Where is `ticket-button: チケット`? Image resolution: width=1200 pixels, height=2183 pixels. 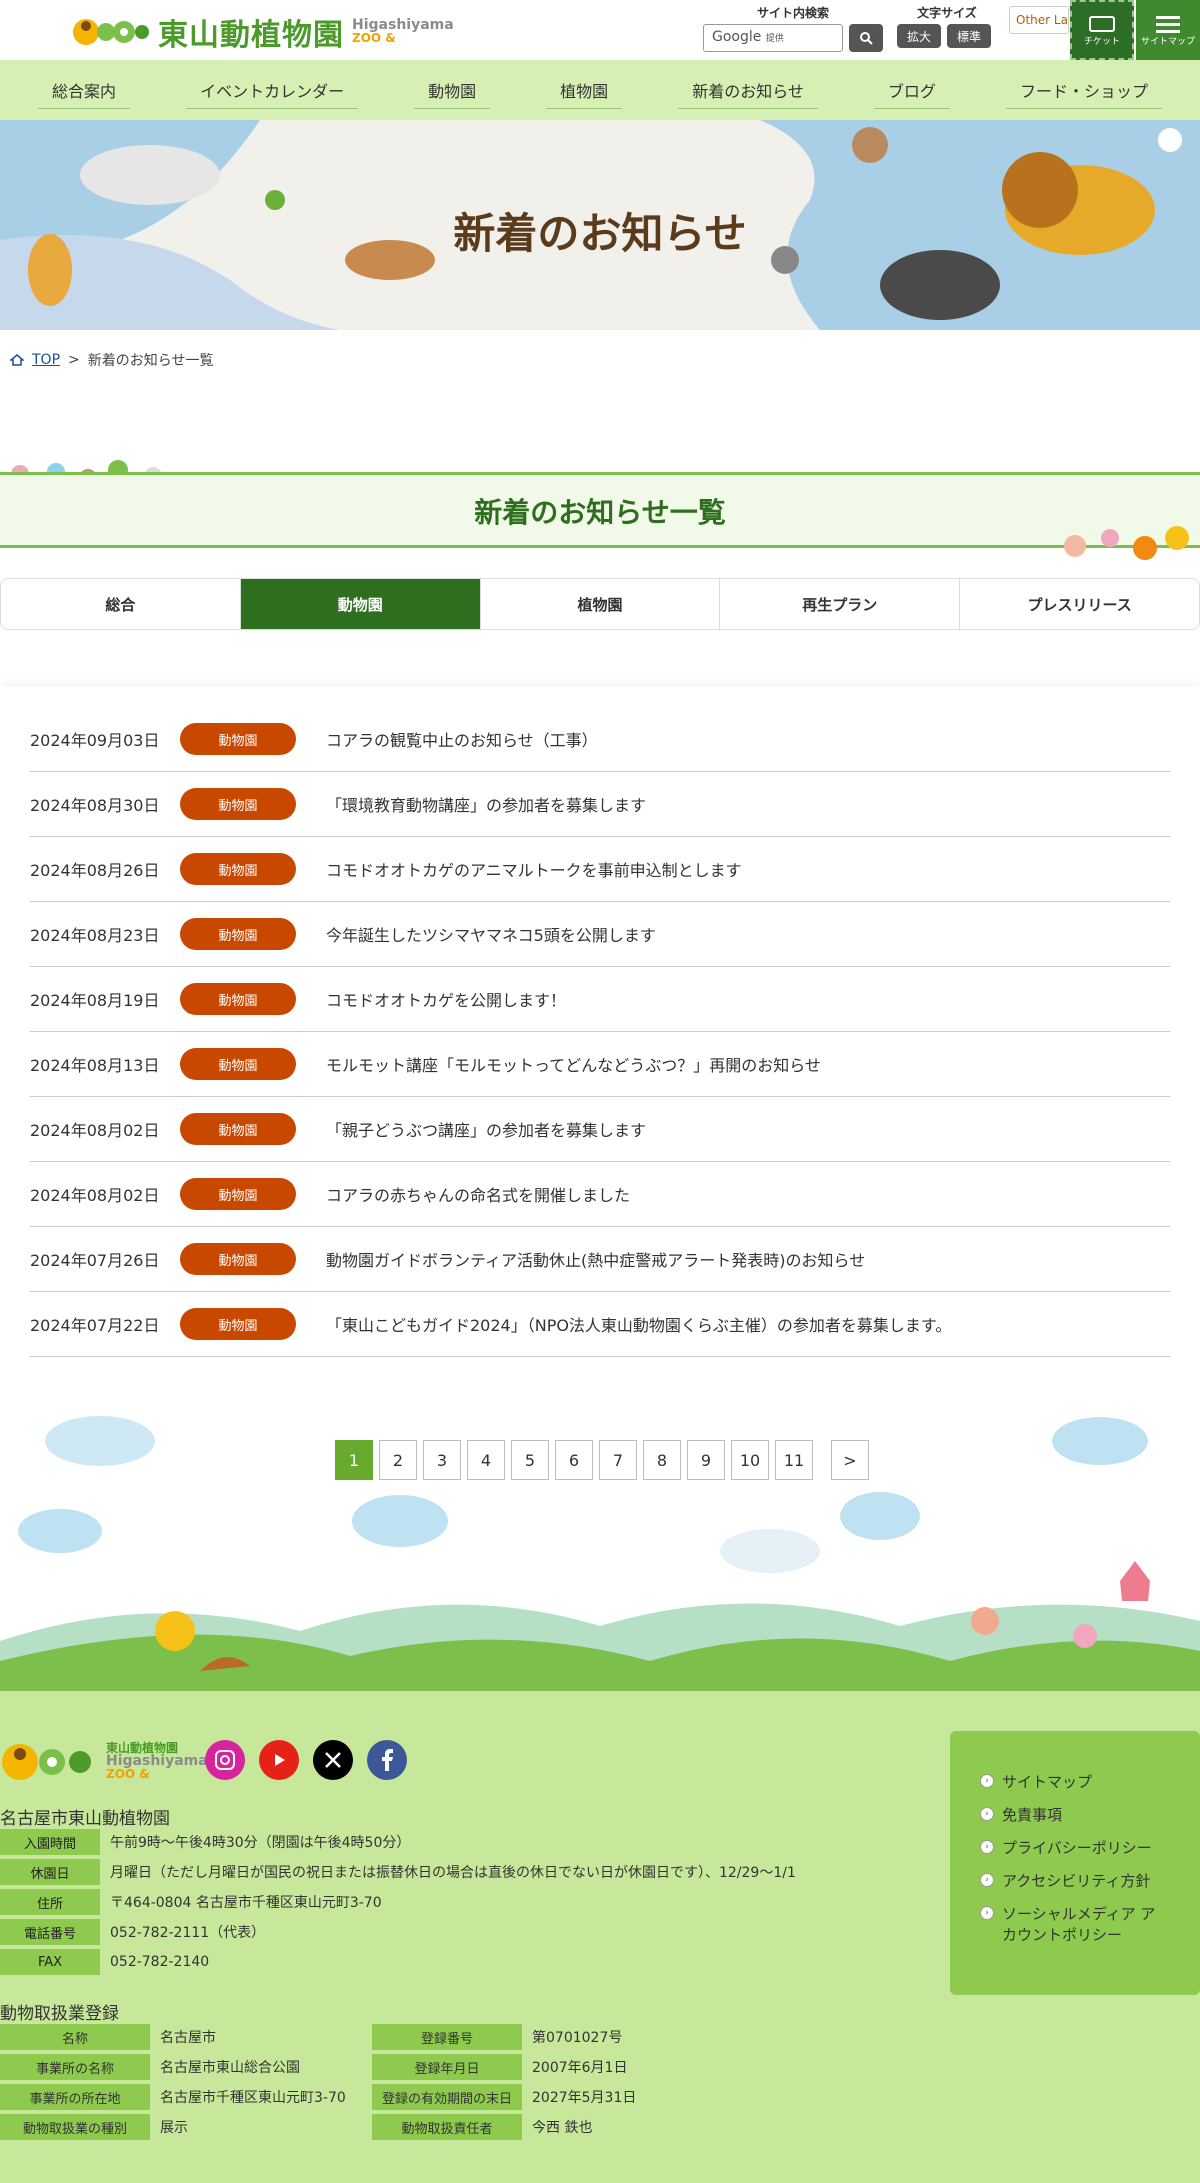 ticket-button: チケット is located at coordinates (1102, 30).